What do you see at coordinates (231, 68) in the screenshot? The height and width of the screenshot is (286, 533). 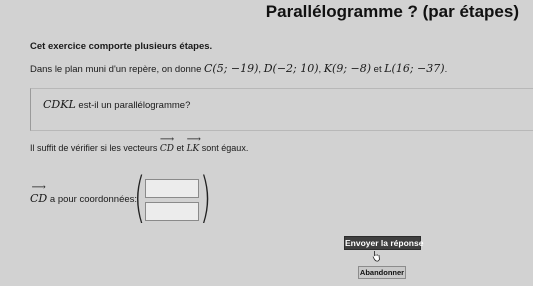 I see `point-c: C(5; −19)` at bounding box center [231, 68].